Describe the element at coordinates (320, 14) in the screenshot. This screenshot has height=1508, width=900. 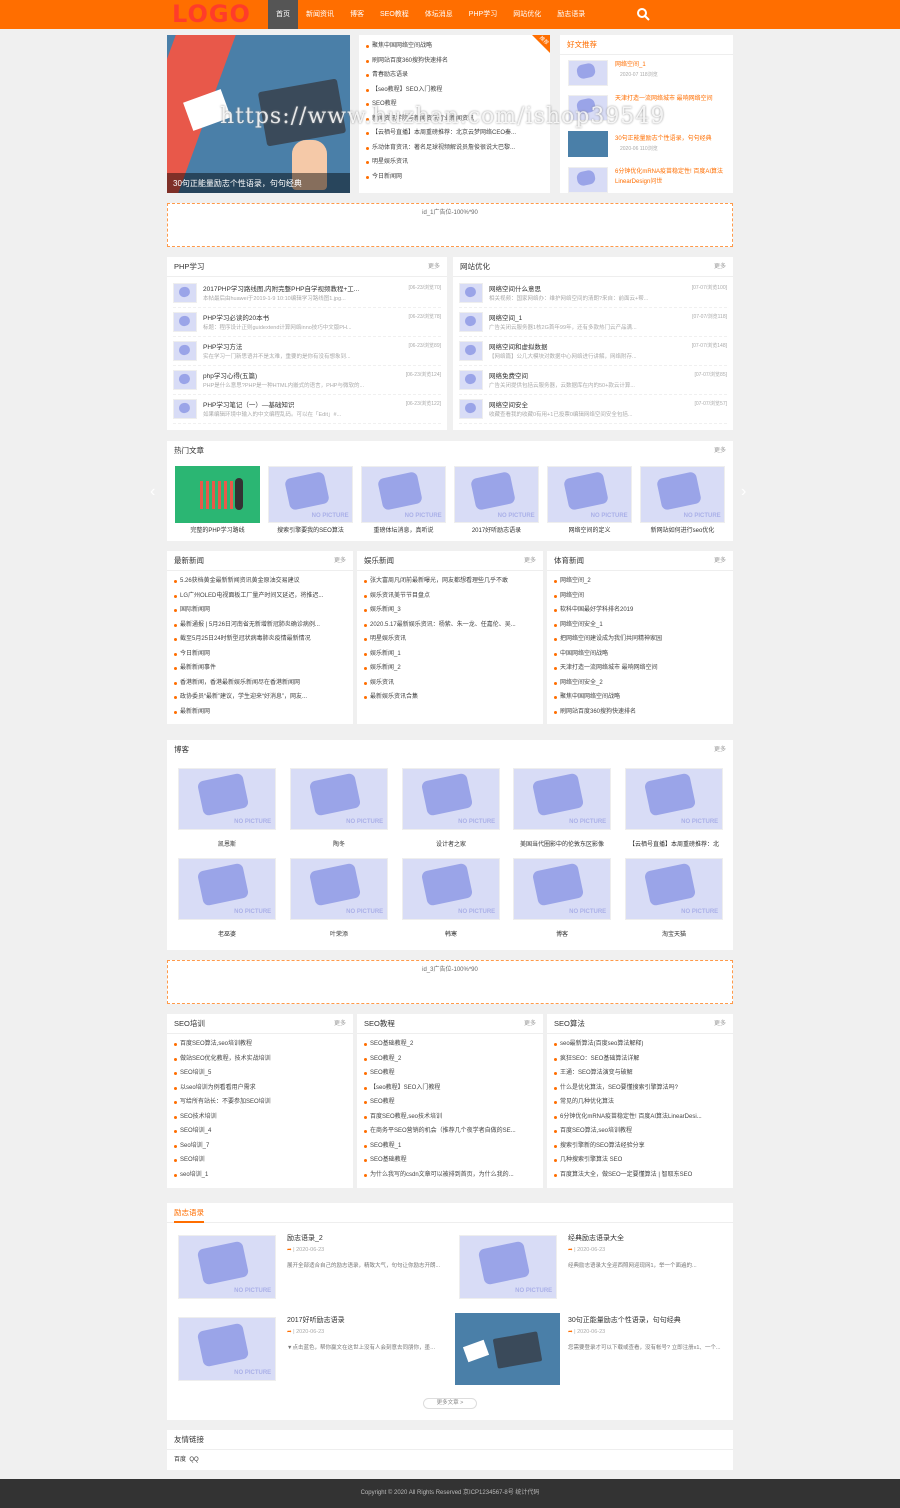
I see `nav-news: 新闻资讯` at that location.